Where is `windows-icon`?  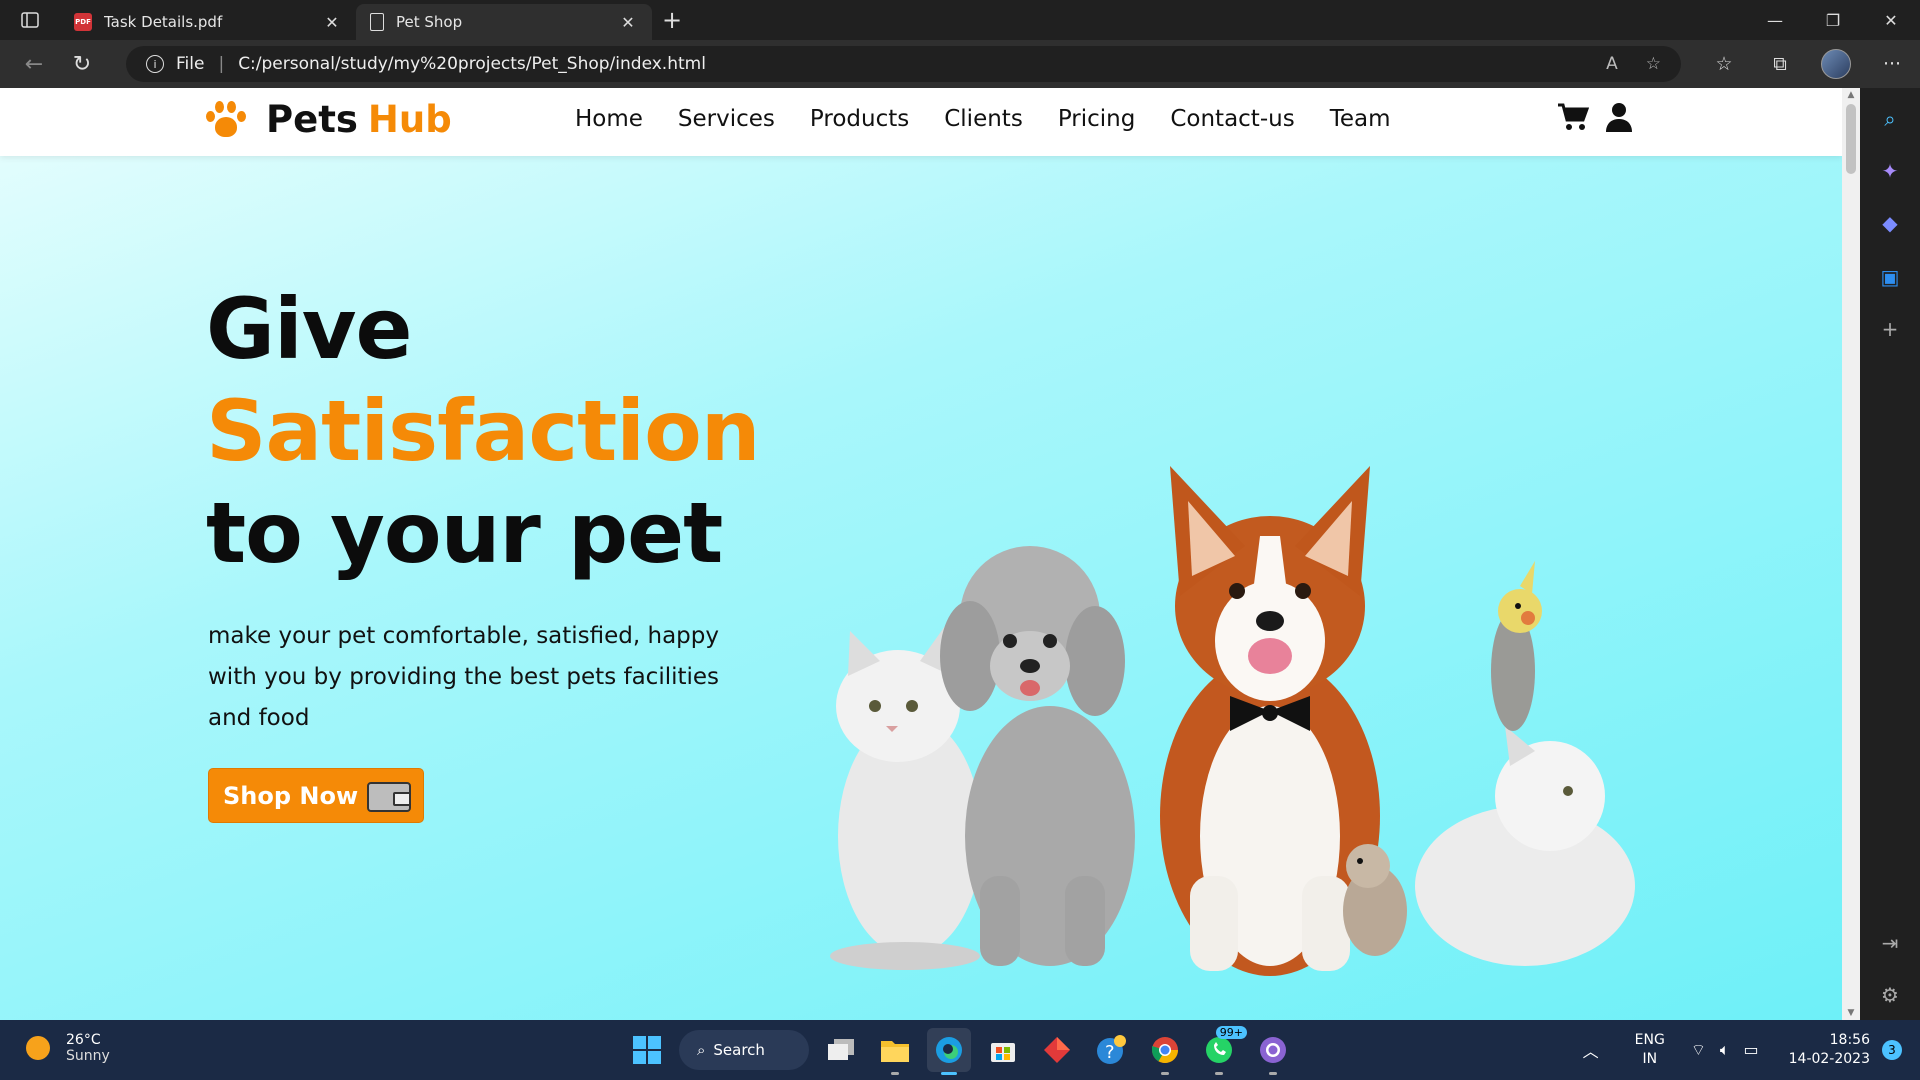 windows-icon is located at coordinates (647, 1050).